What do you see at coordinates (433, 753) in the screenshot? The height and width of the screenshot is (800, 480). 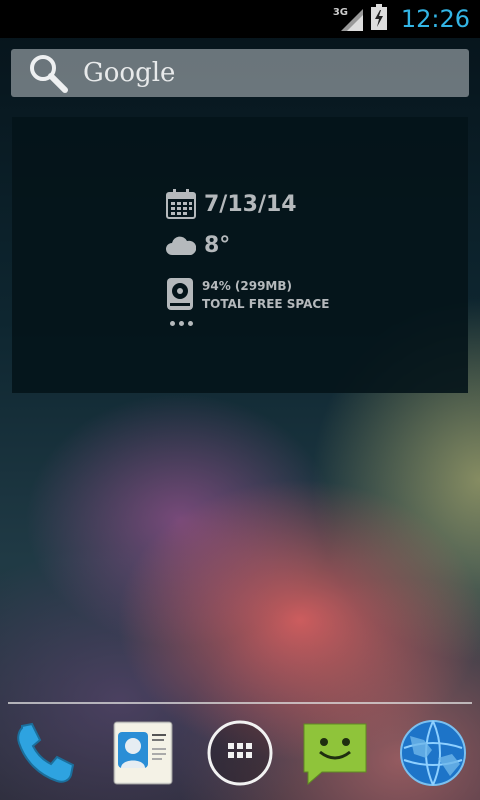 I see `browser-icon` at bounding box center [433, 753].